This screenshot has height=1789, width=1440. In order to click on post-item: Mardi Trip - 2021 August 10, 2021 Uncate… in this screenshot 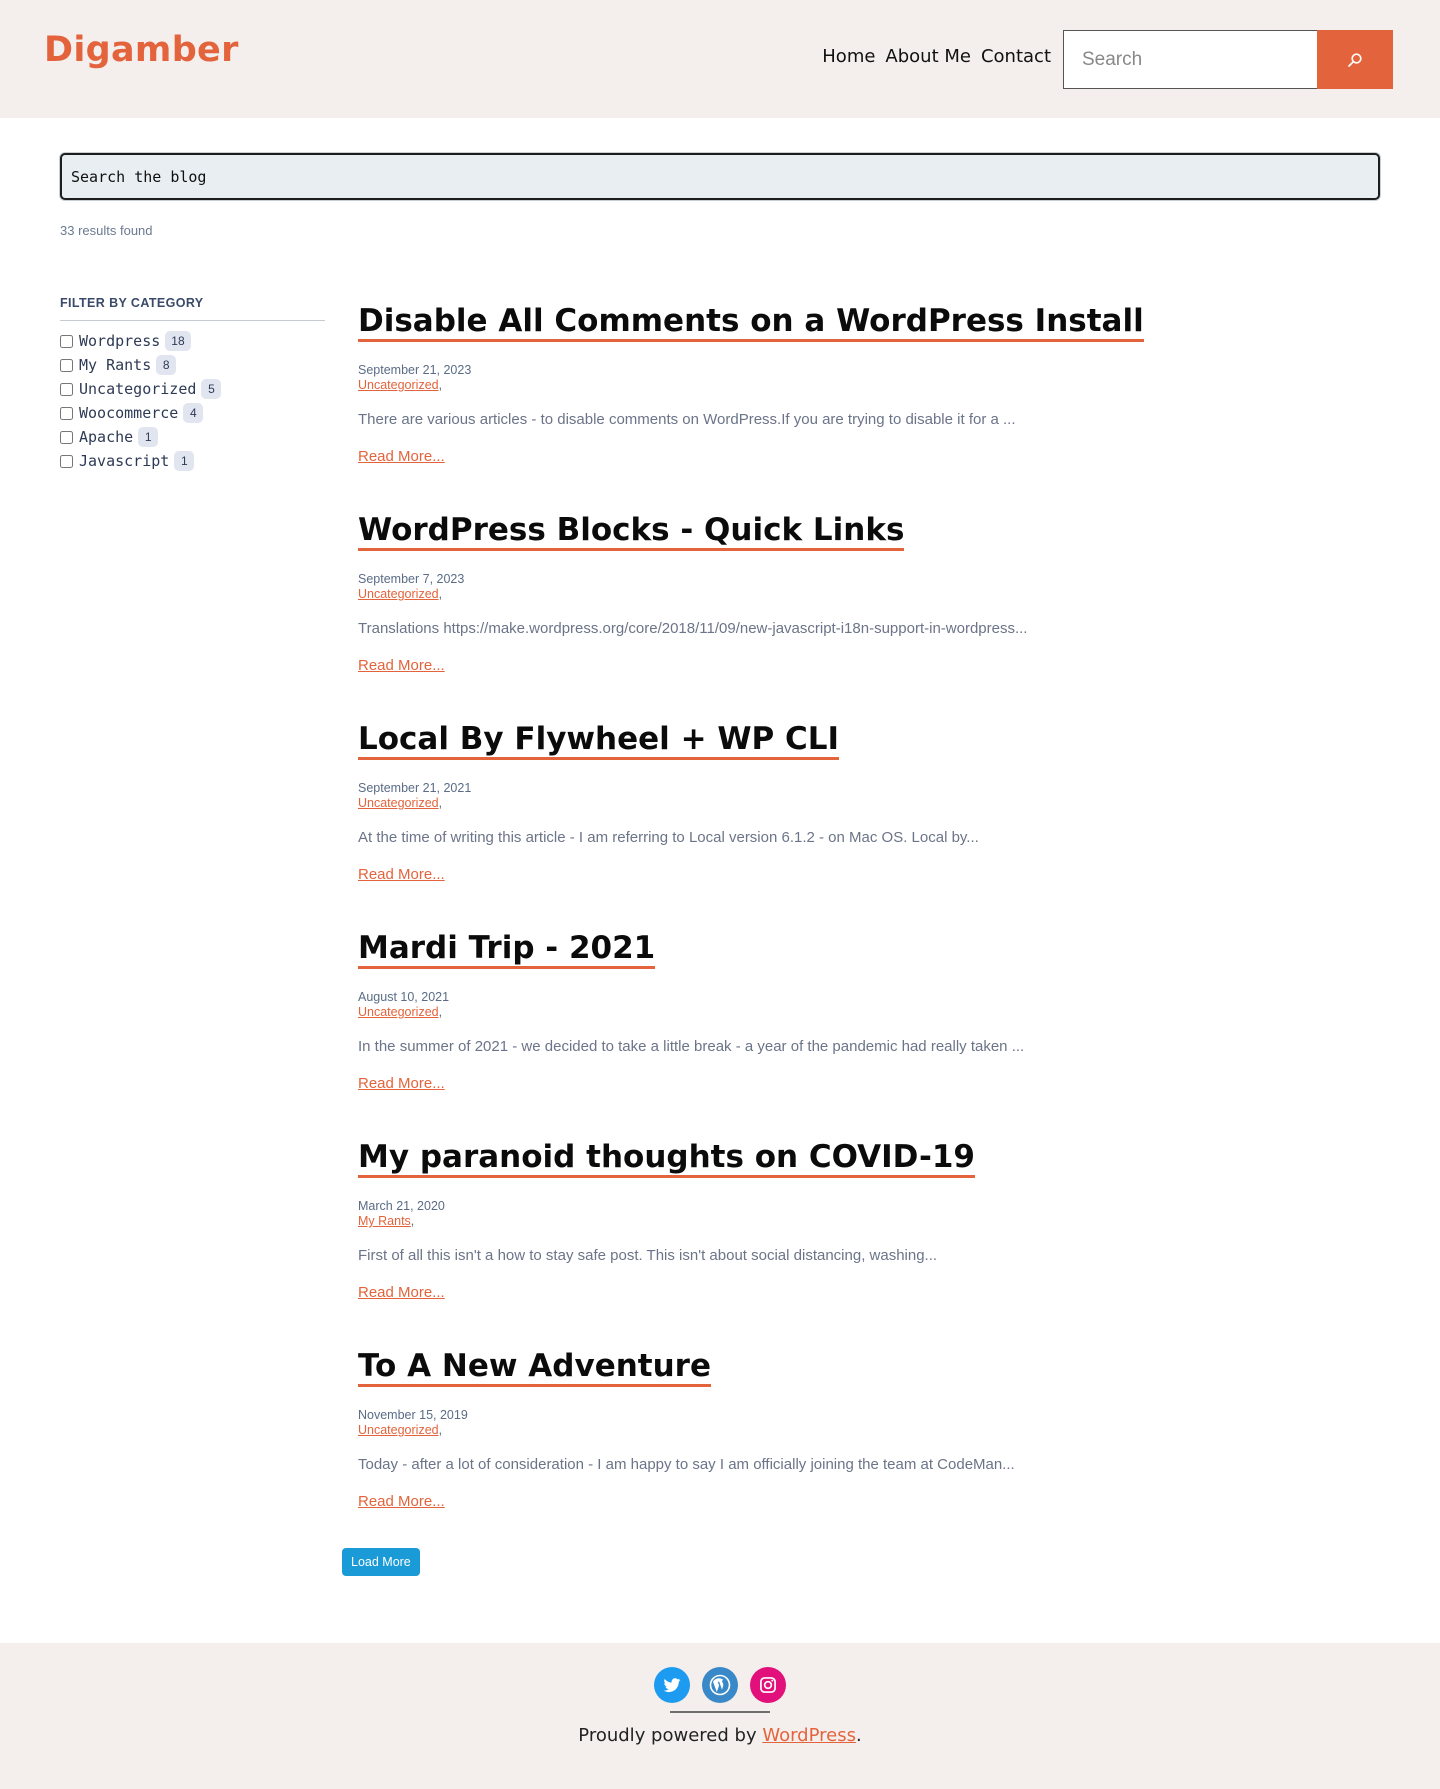, I will do `click(808, 1031)`.